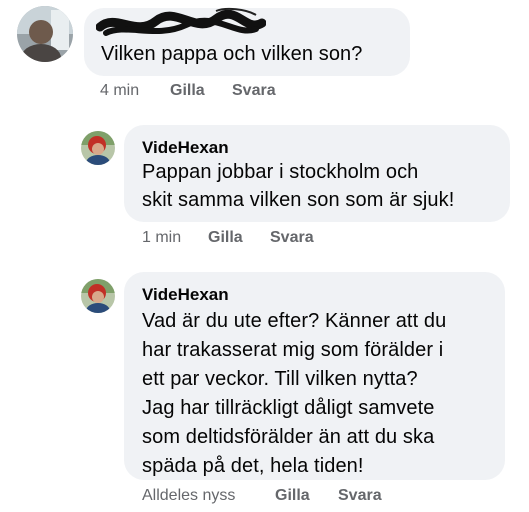 The image size is (529, 512). What do you see at coordinates (280, 379) in the screenshot?
I see `comment-text-line: ett par veckor. Till vilken nytta?` at bounding box center [280, 379].